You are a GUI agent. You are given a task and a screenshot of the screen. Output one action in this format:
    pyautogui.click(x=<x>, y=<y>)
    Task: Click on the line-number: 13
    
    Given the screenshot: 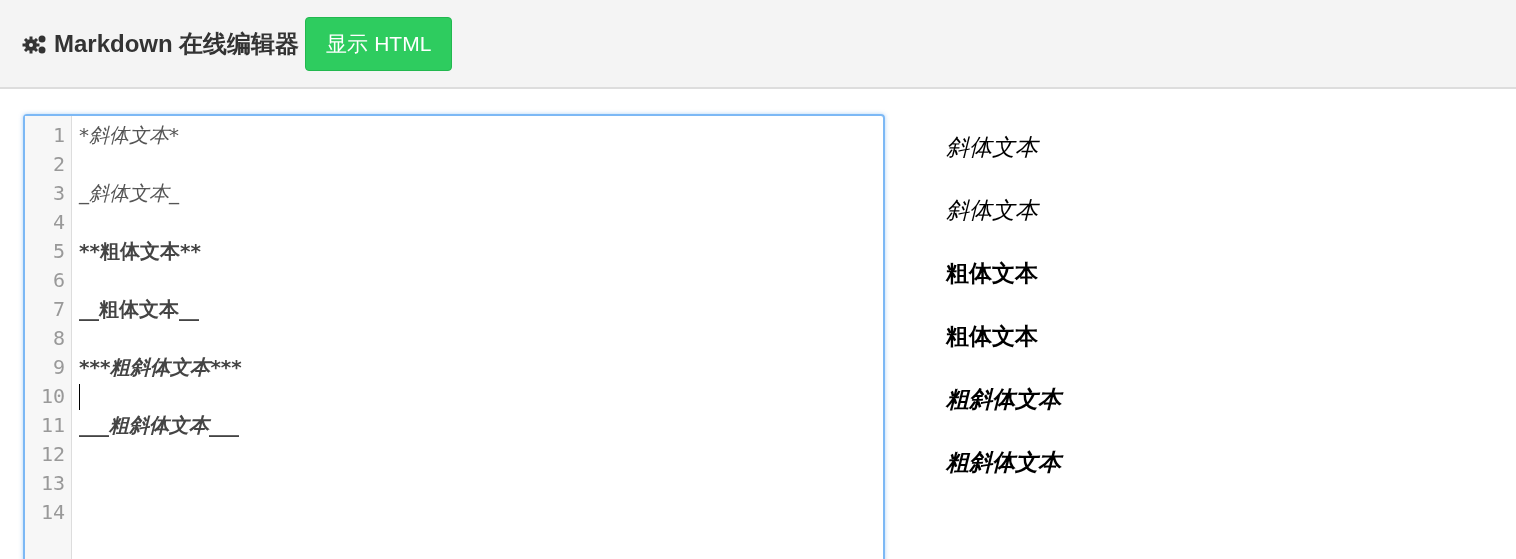 What is the action you would take?
    pyautogui.click(x=52, y=483)
    